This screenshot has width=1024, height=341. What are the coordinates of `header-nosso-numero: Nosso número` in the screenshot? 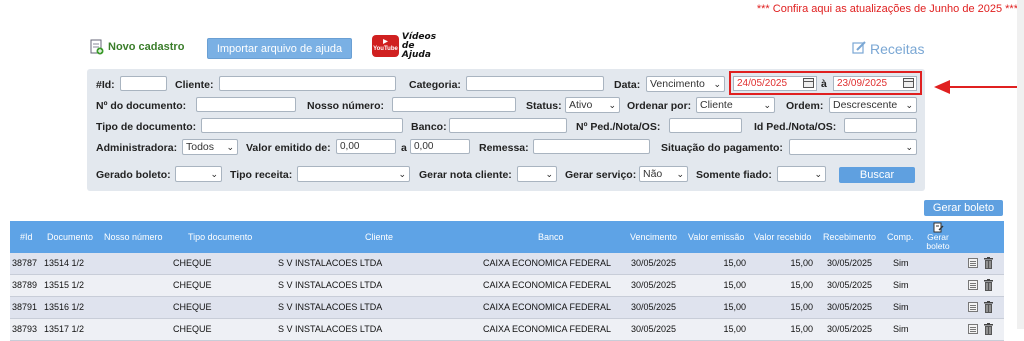 It's located at (133, 237).